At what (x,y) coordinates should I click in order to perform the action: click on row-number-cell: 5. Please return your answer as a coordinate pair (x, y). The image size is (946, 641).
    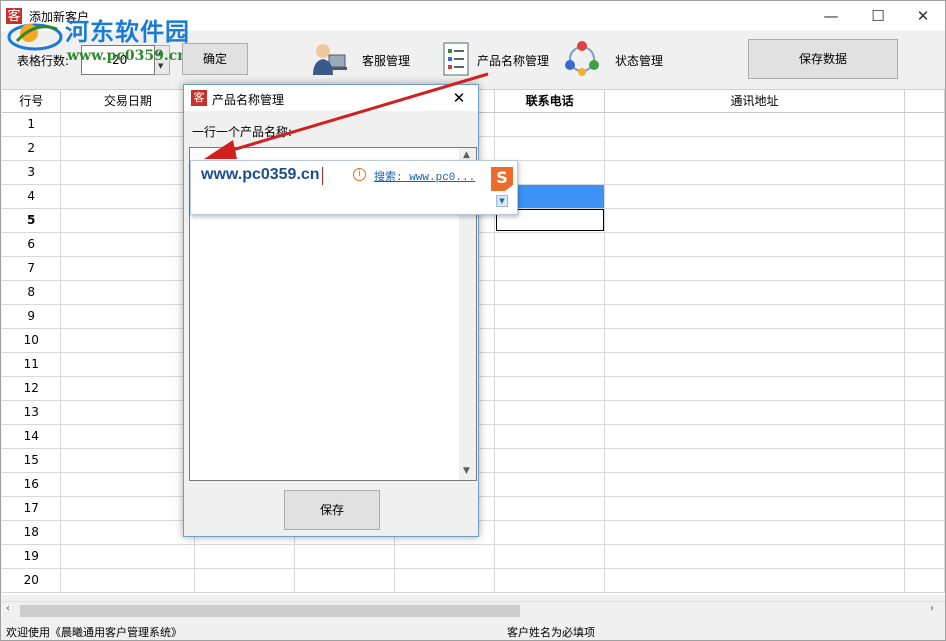
    Looking at the image, I should click on (32, 220).